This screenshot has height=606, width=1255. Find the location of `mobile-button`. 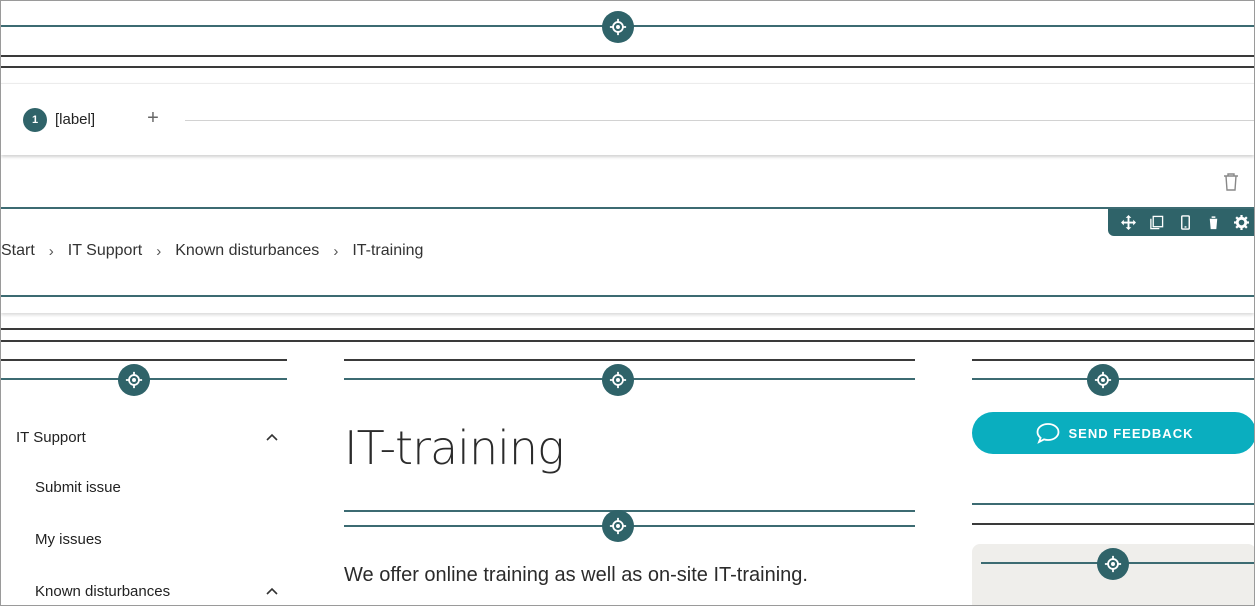

mobile-button is located at coordinates (1185, 223).